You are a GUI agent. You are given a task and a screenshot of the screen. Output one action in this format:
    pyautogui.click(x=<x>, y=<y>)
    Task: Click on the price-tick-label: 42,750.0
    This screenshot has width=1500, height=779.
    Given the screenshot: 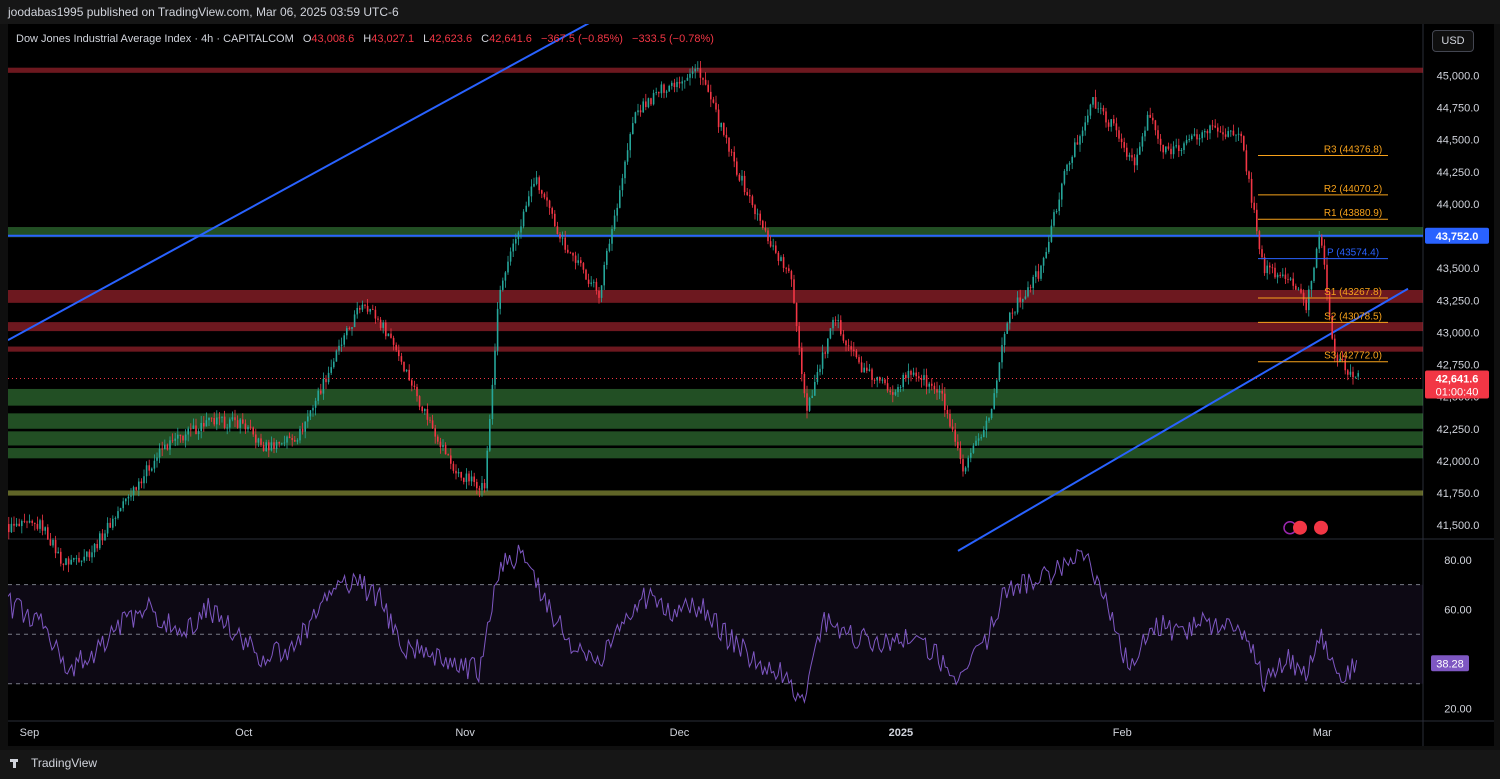 What is the action you would take?
    pyautogui.click(x=1458, y=366)
    